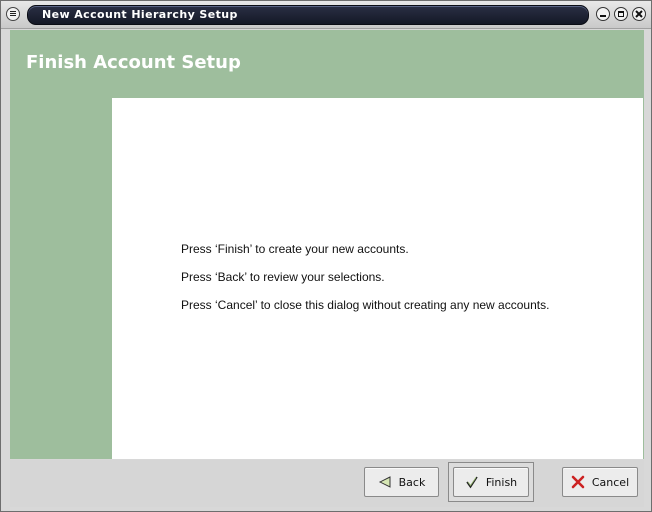 The width and height of the screenshot is (652, 512). What do you see at coordinates (327, 483) in the screenshot?
I see `button-bar: Back Finish Cancel` at bounding box center [327, 483].